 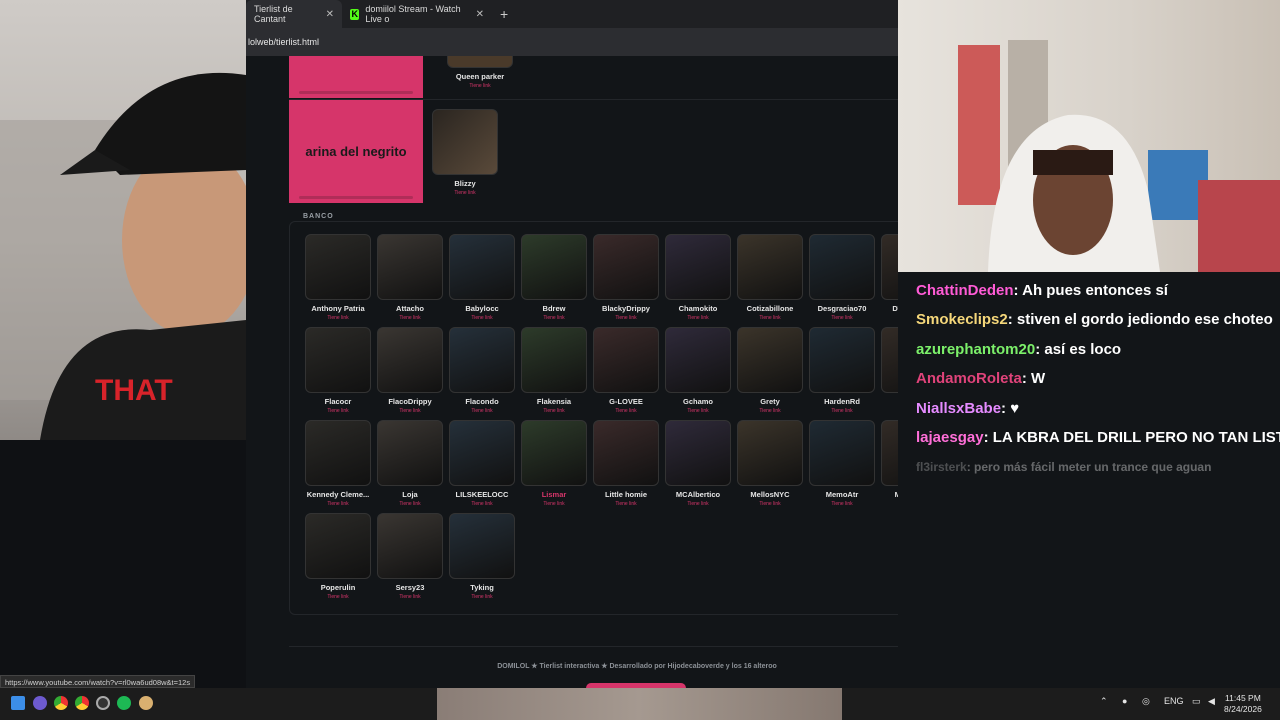 I want to click on artist-card: Grety Tiene link, so click(x=770, y=370).